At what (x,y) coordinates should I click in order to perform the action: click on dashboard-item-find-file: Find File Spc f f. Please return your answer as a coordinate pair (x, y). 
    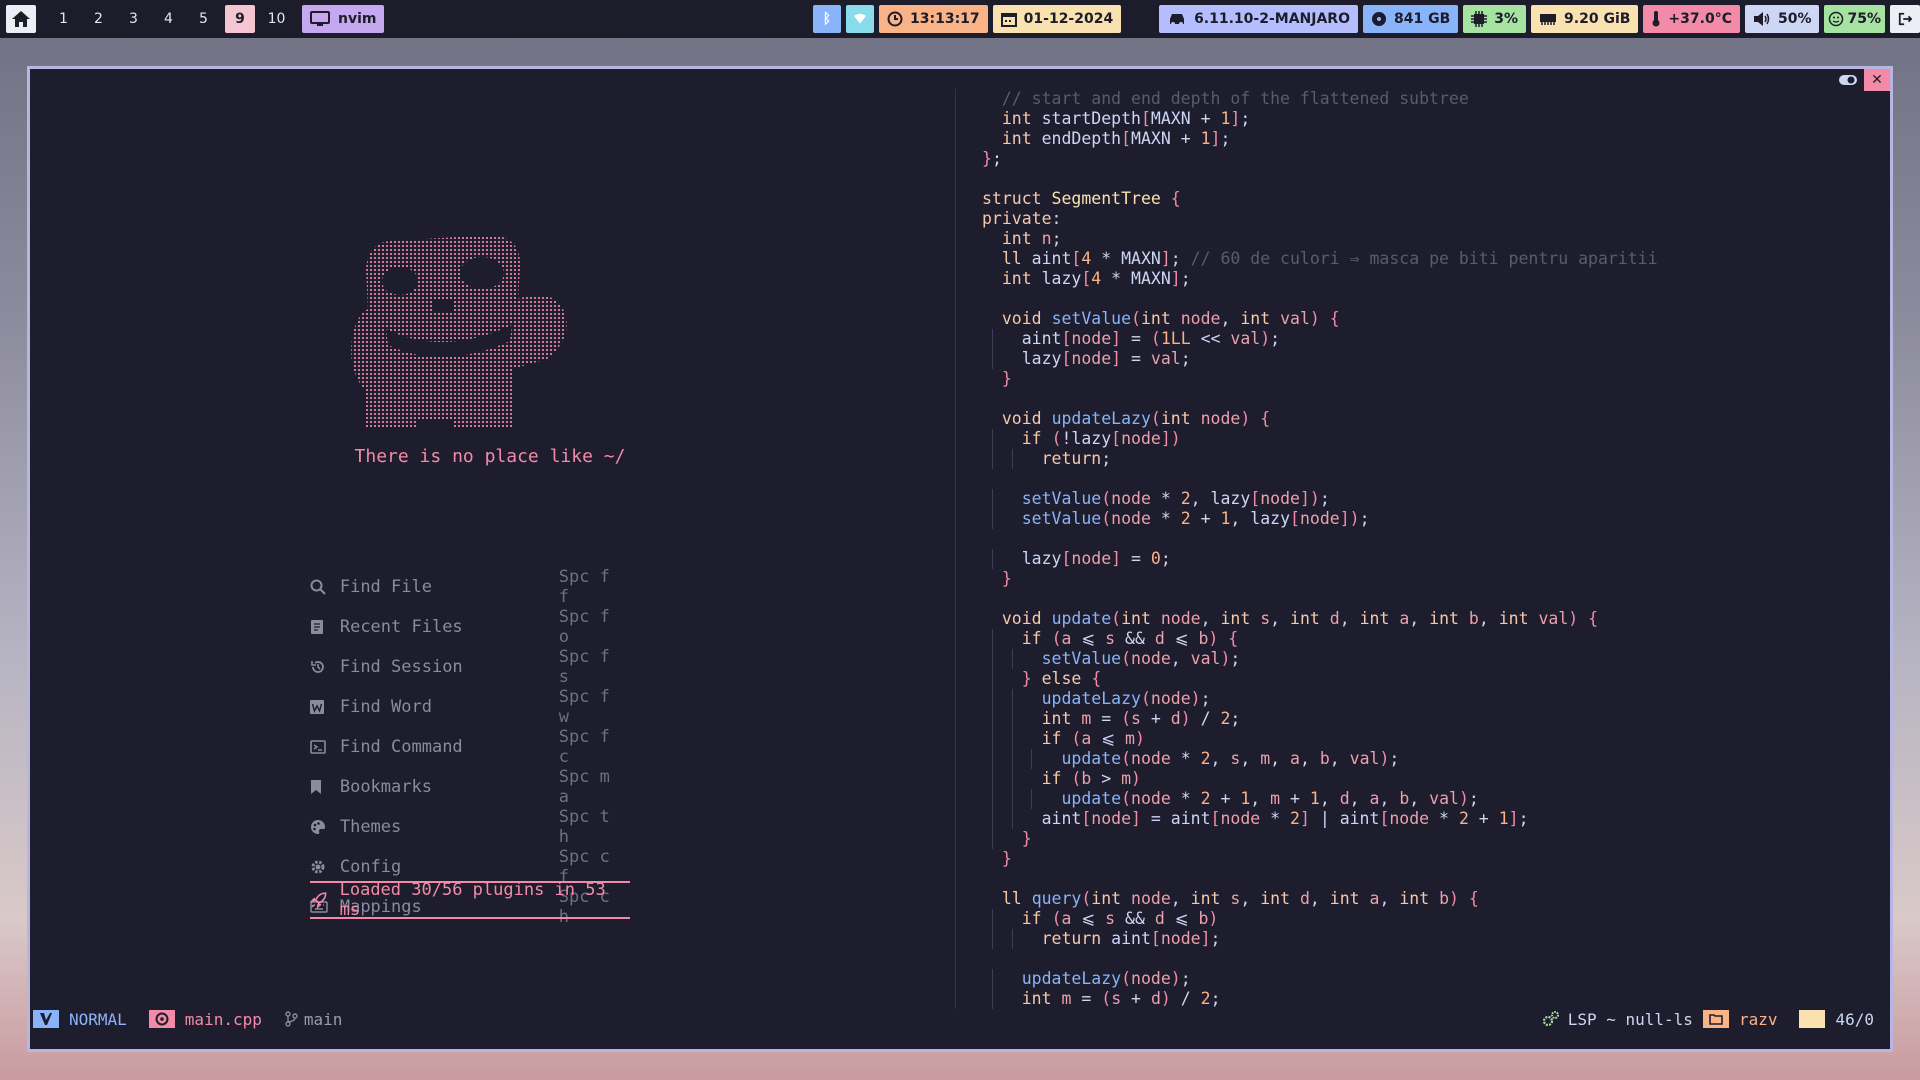
    Looking at the image, I should click on (470, 587).